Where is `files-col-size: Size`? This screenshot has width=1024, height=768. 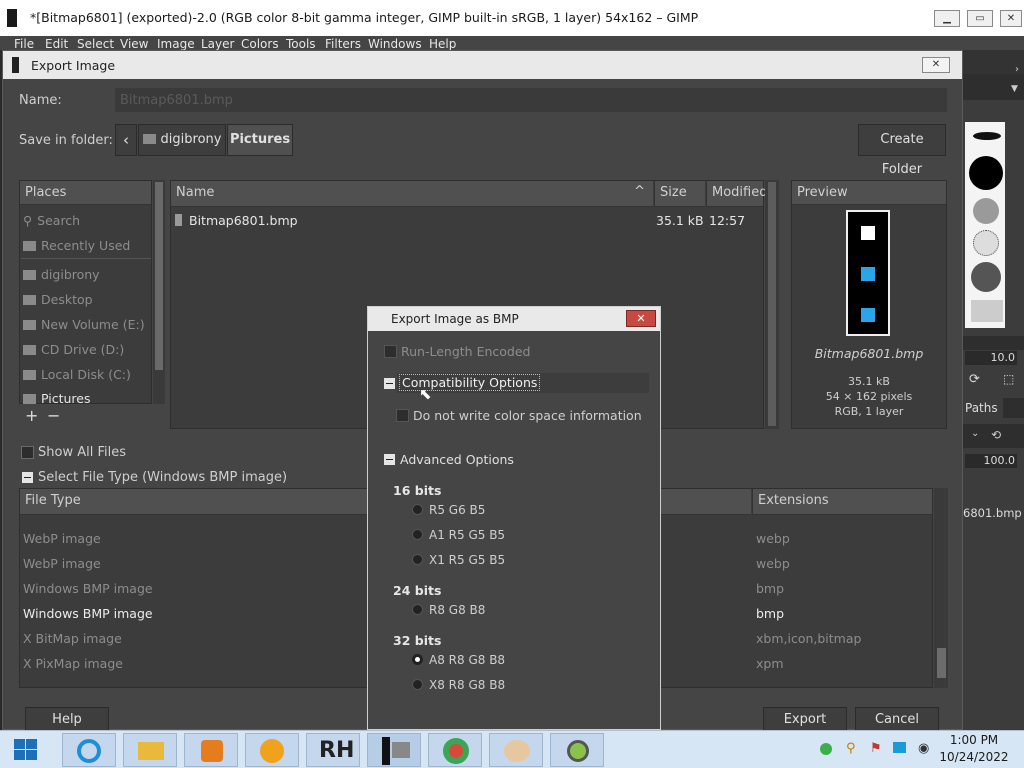
files-col-size: Size is located at coordinates (679, 194).